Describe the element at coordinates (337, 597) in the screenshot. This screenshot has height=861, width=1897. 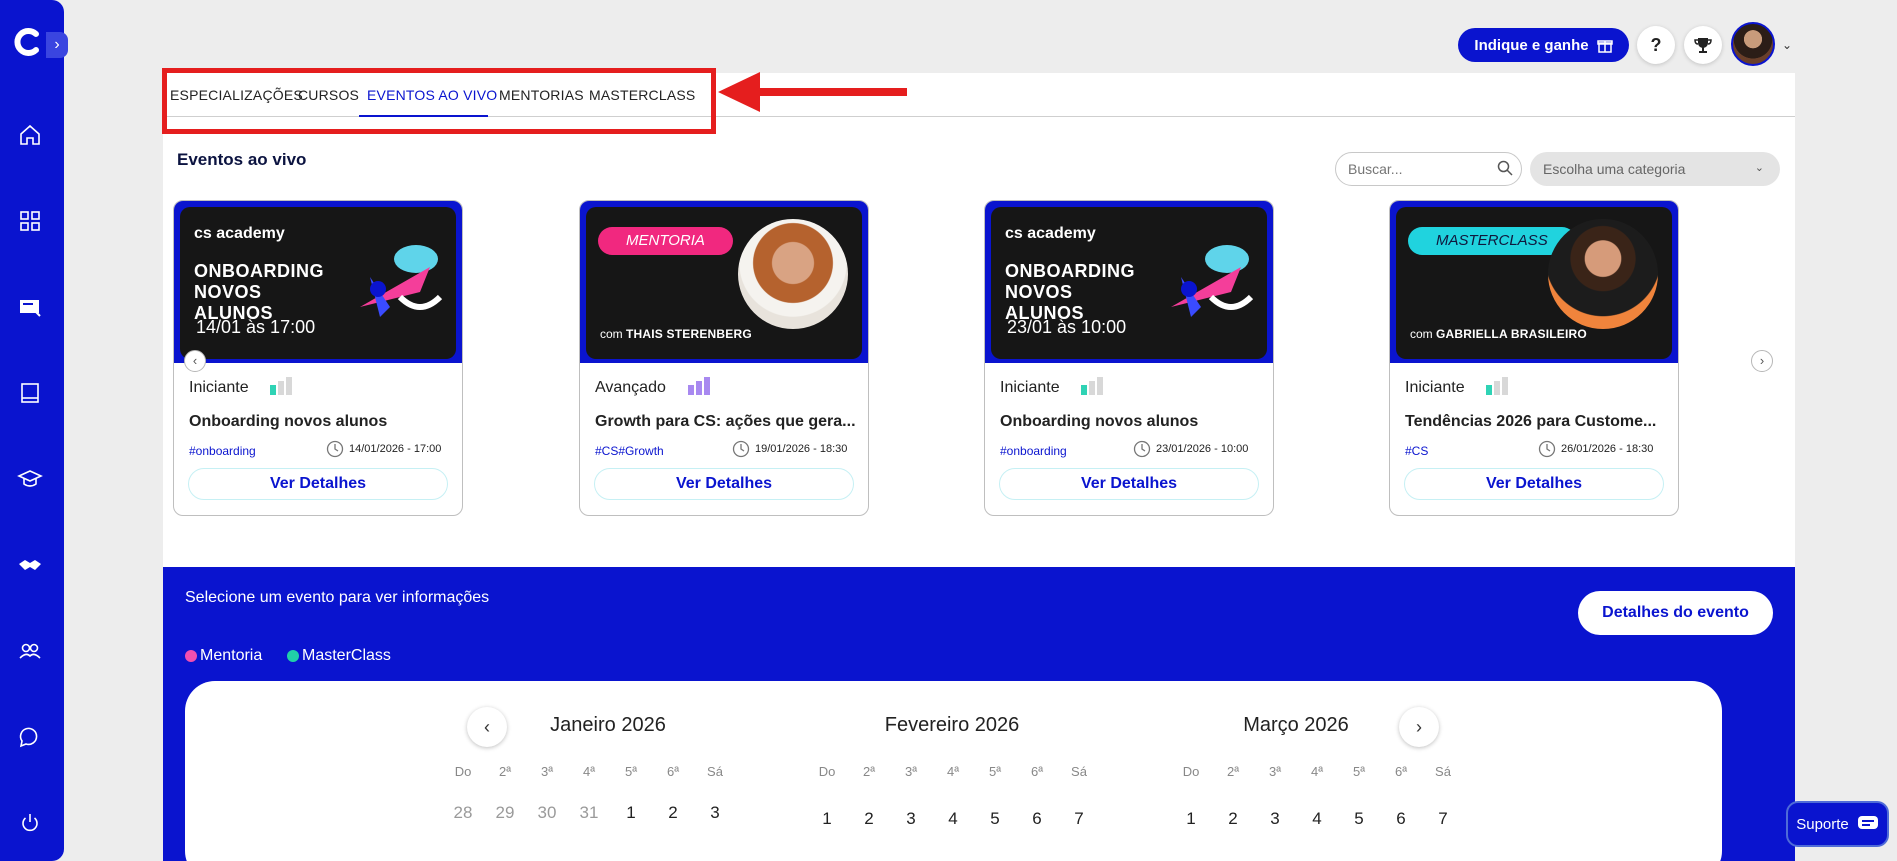
I see `calendar-hint: Selecione um evento para ver informações` at that location.